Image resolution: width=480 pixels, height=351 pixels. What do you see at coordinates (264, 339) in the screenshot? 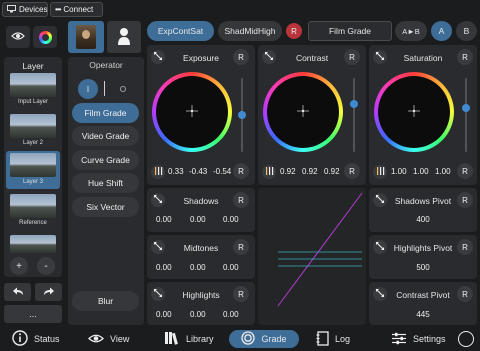
I see `nav-grade: Grade` at bounding box center [264, 339].